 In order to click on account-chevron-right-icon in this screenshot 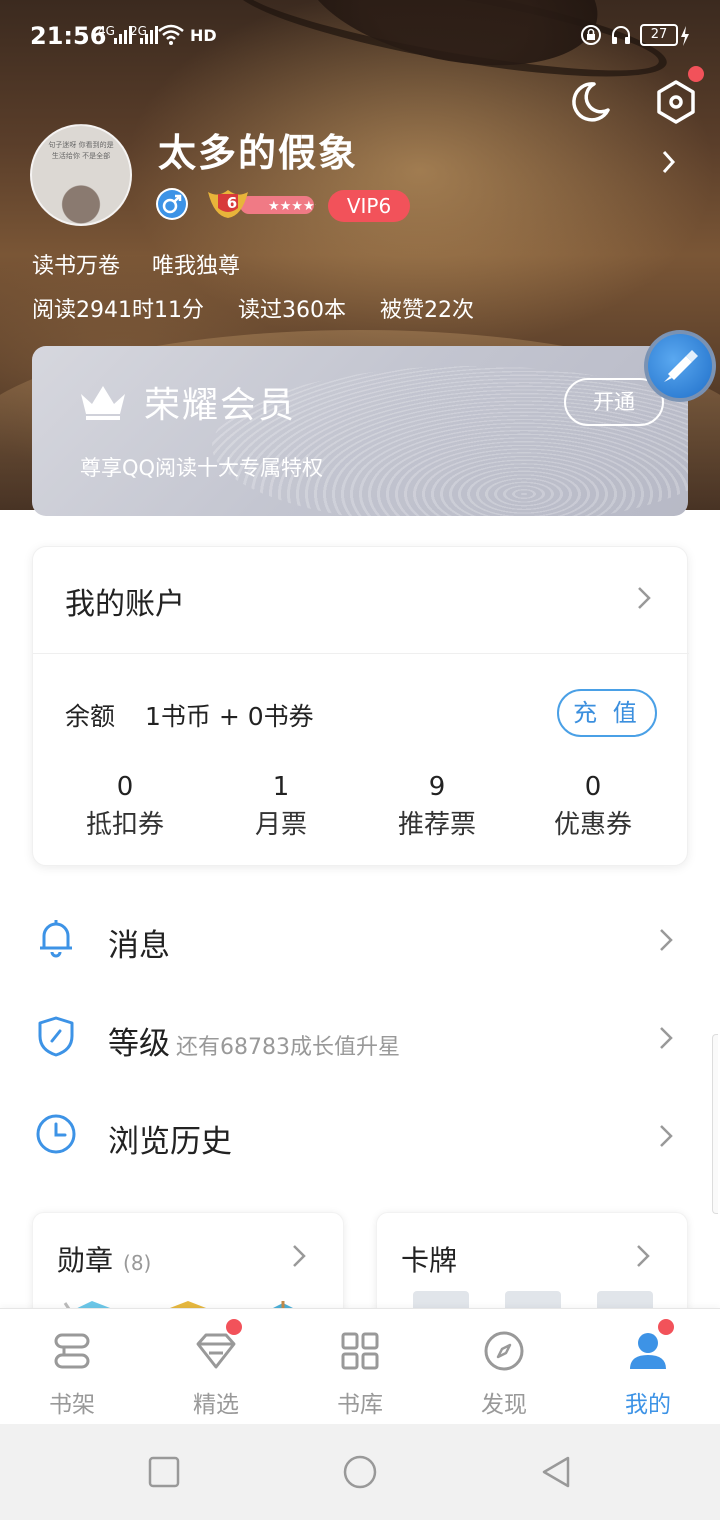, I will do `click(644, 598)`.